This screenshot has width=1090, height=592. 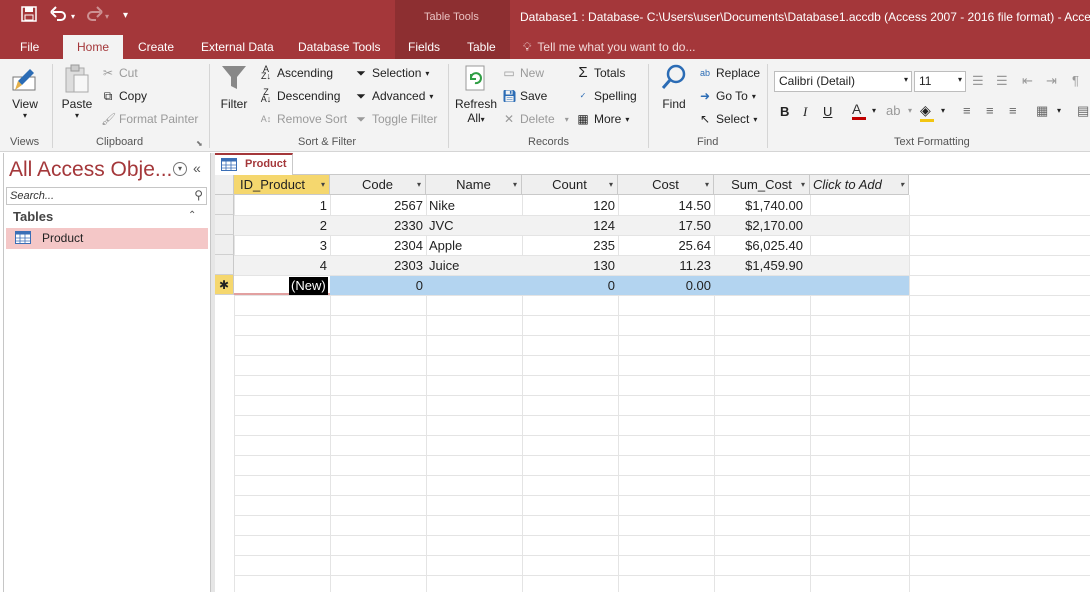 What do you see at coordinates (859, 110) in the screenshot?
I see `font-color-icon: A` at bounding box center [859, 110].